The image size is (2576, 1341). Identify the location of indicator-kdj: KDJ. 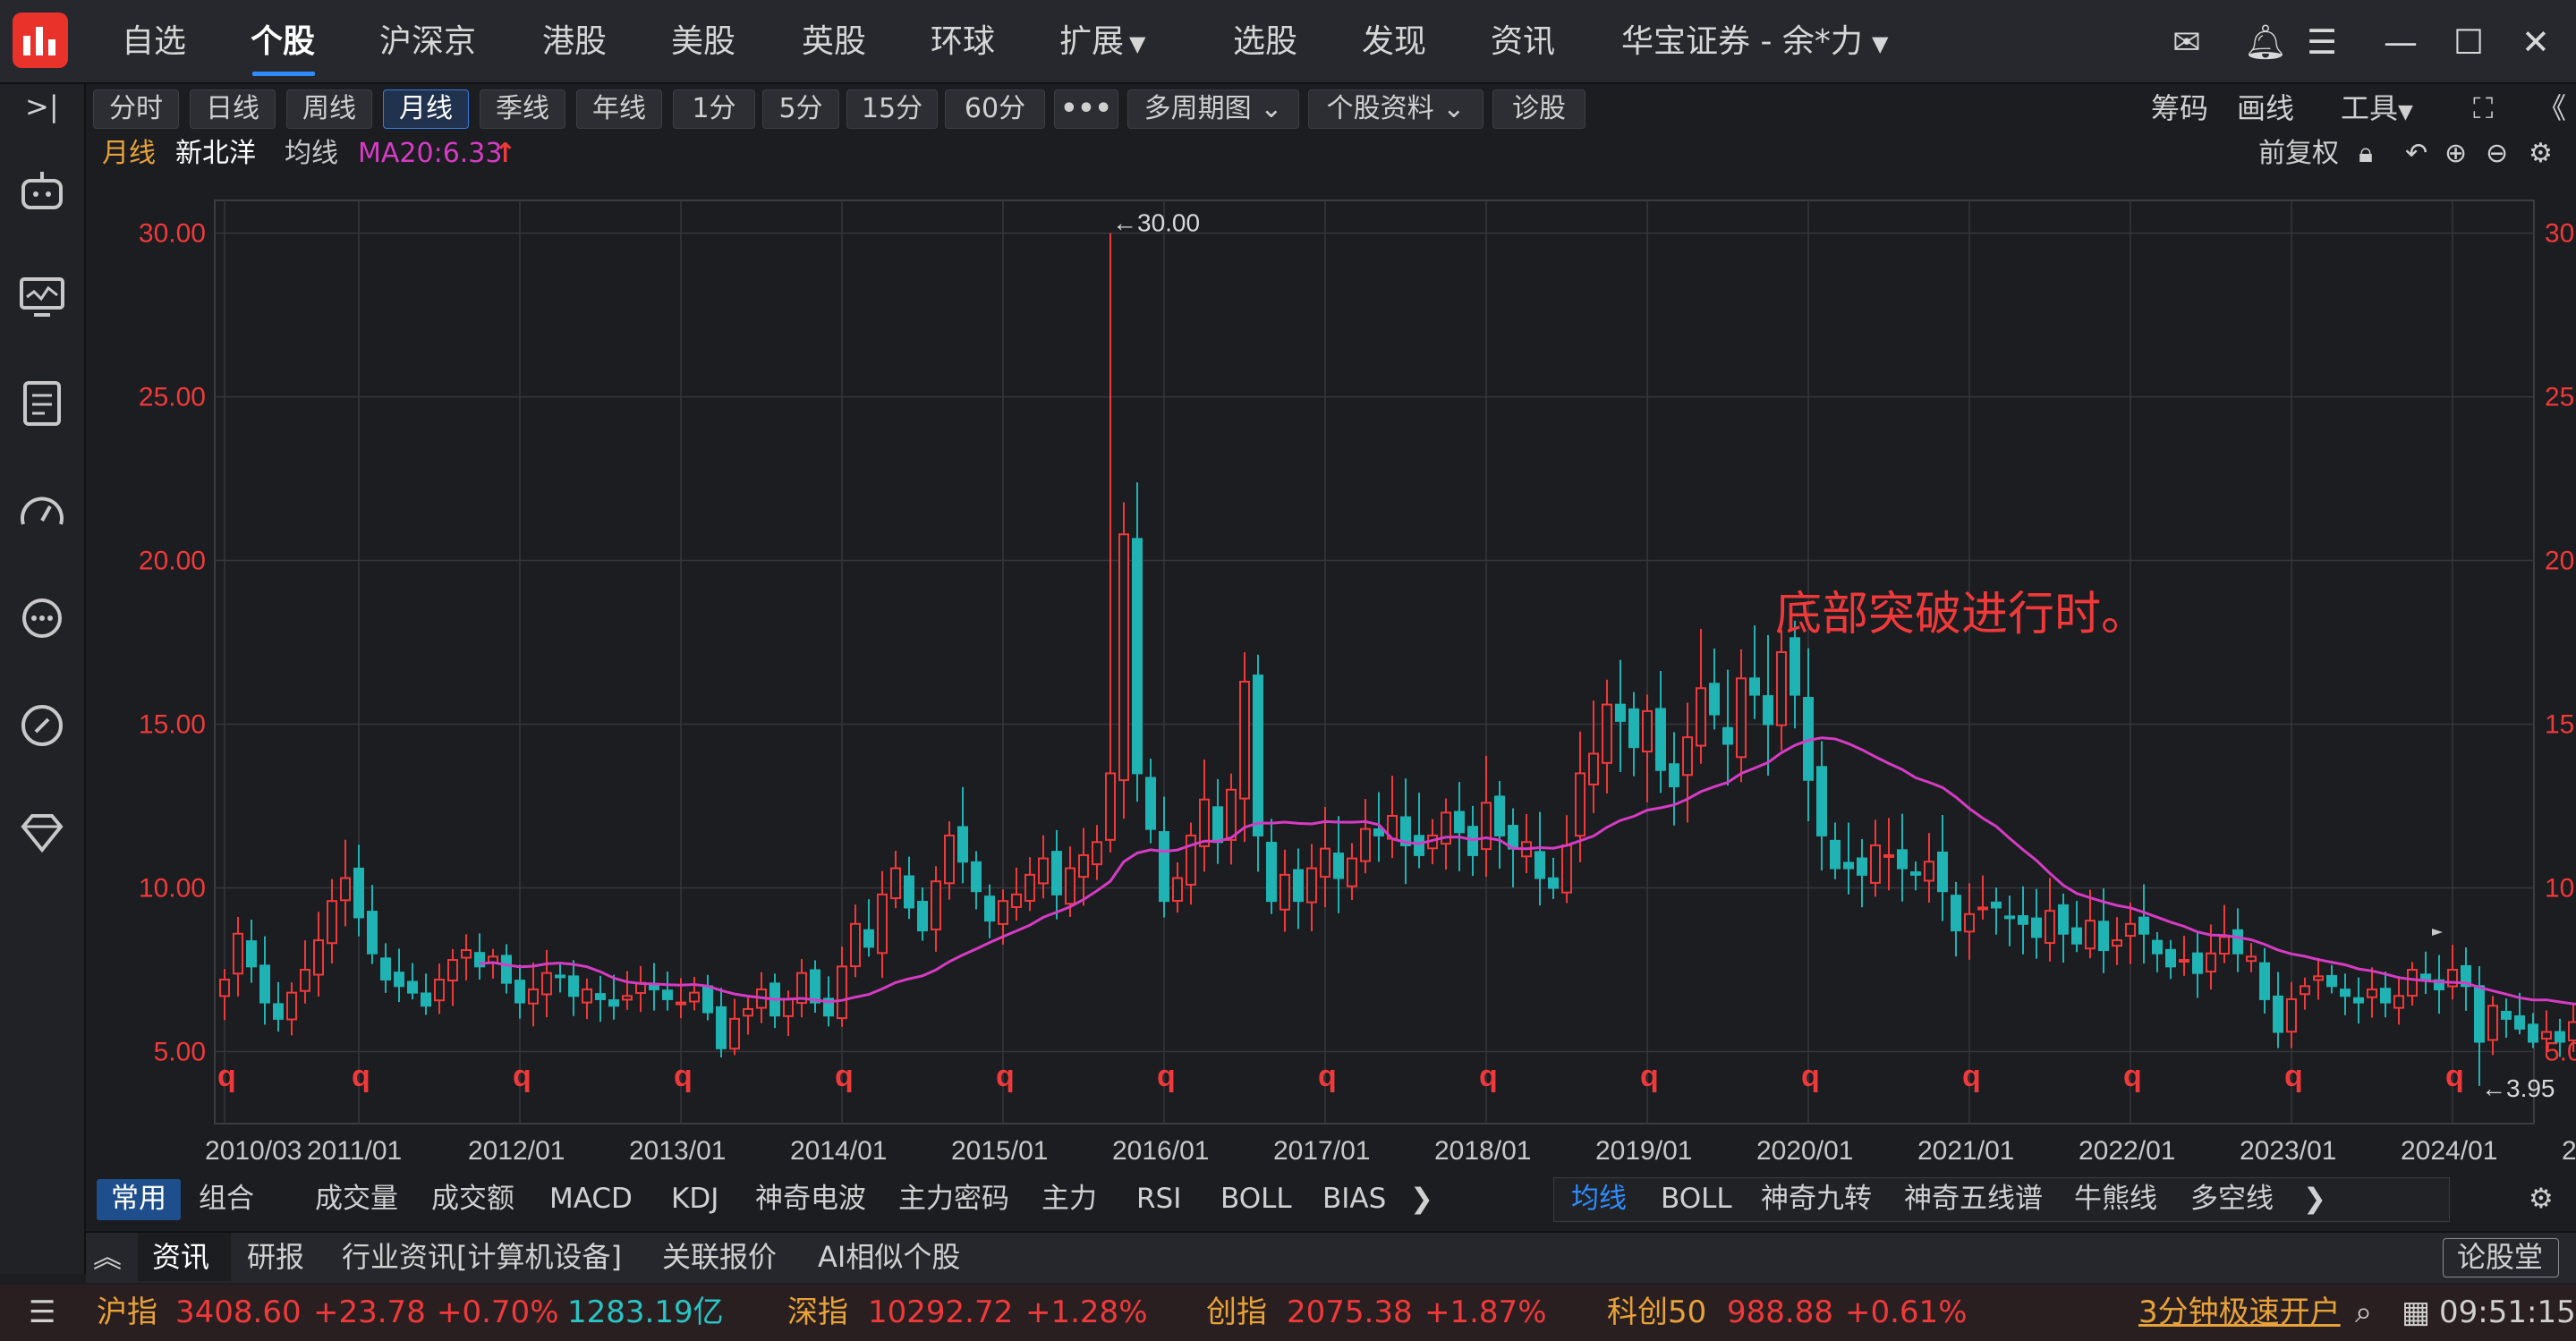
(694, 1198).